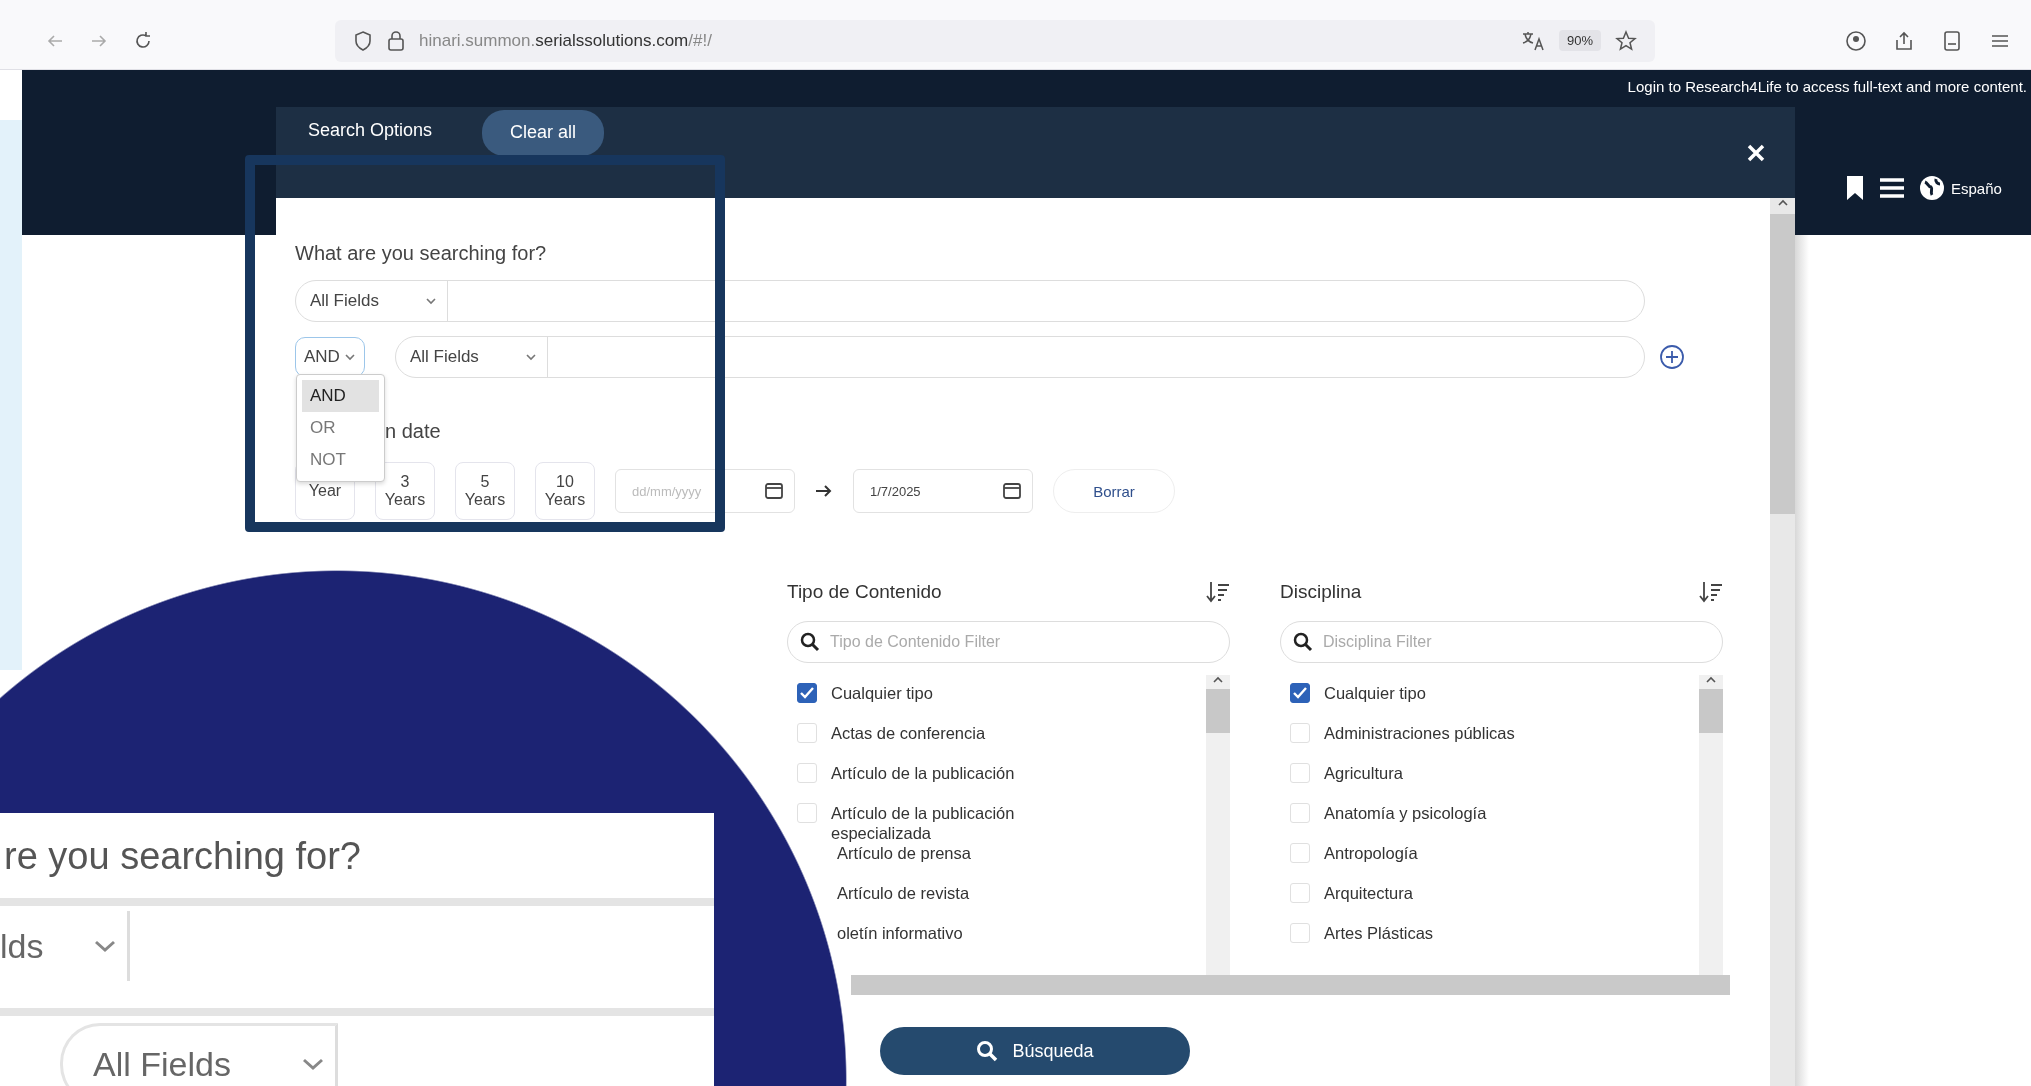 Image resolution: width=2031 pixels, height=1086 pixels. I want to click on modal-title: Search Options, so click(370, 130).